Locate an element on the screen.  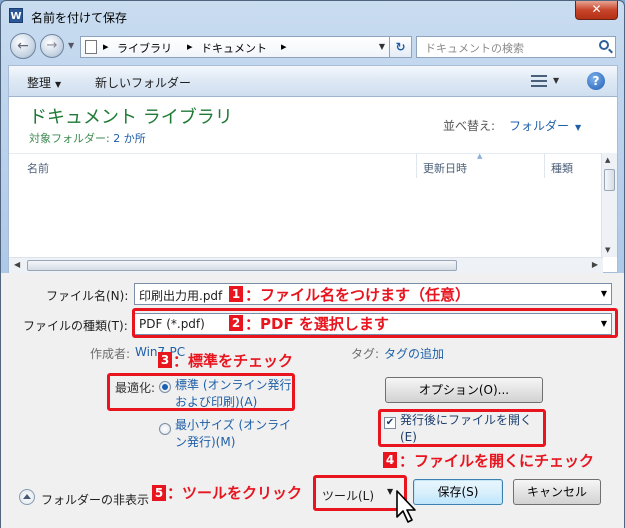
scroll-down-icon: ▼ is located at coordinates (607, 250).